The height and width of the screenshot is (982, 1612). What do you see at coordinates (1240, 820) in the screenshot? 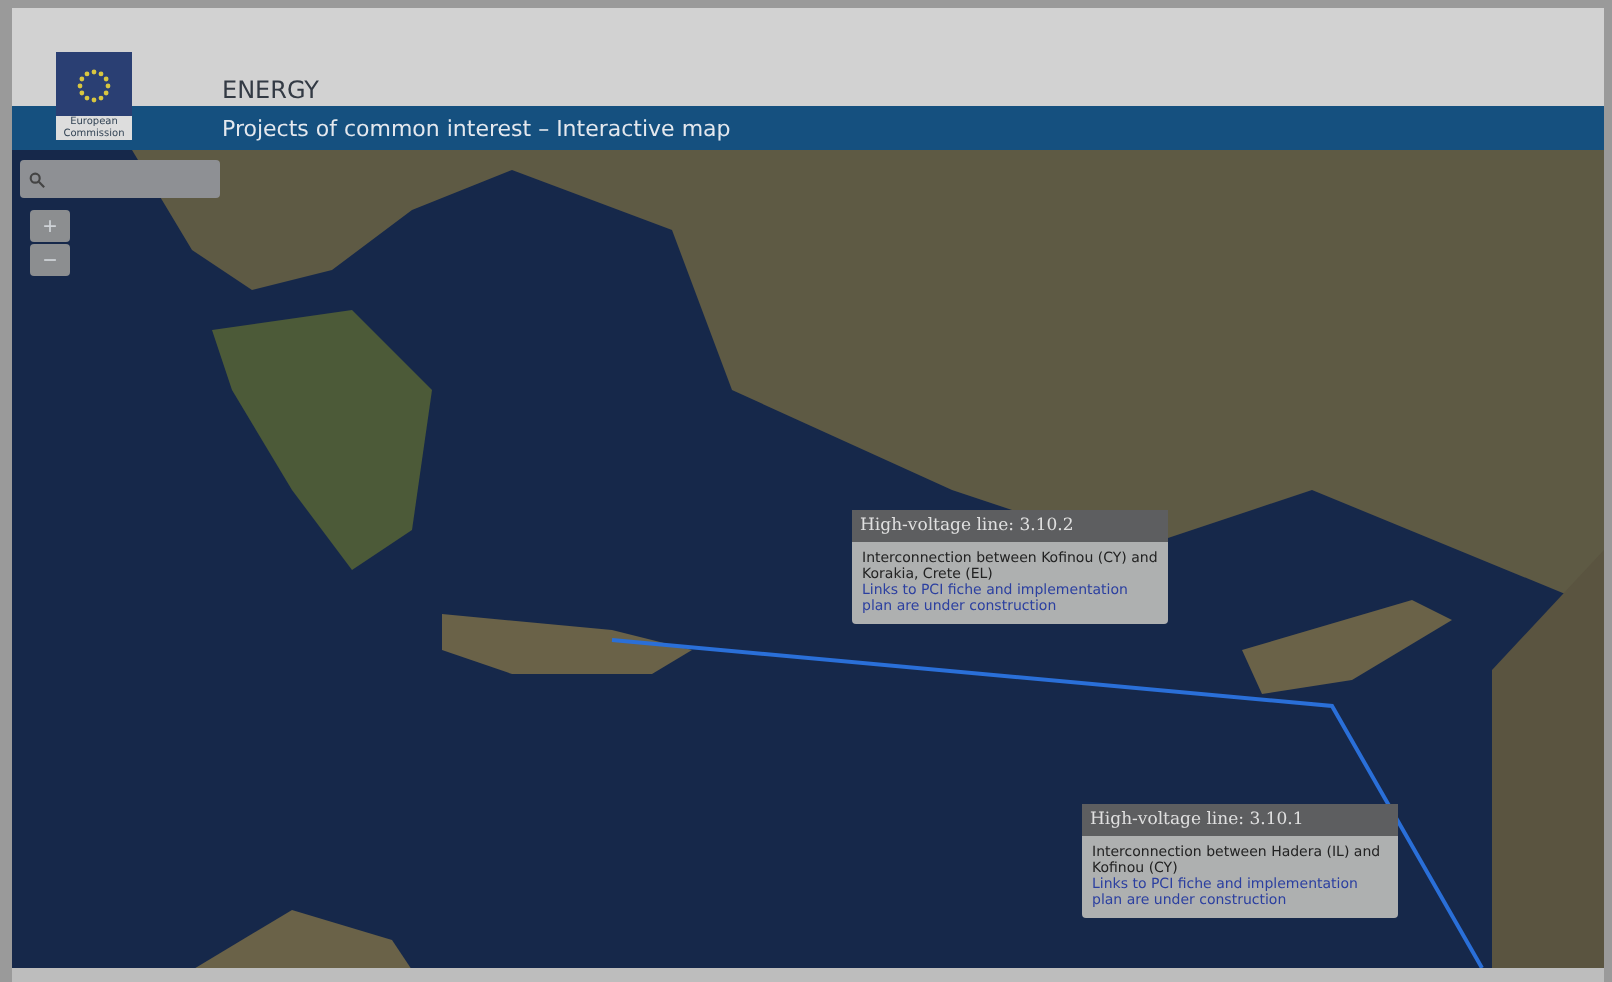
I see `popup-title: High-voltage line: 3.10.1` at bounding box center [1240, 820].